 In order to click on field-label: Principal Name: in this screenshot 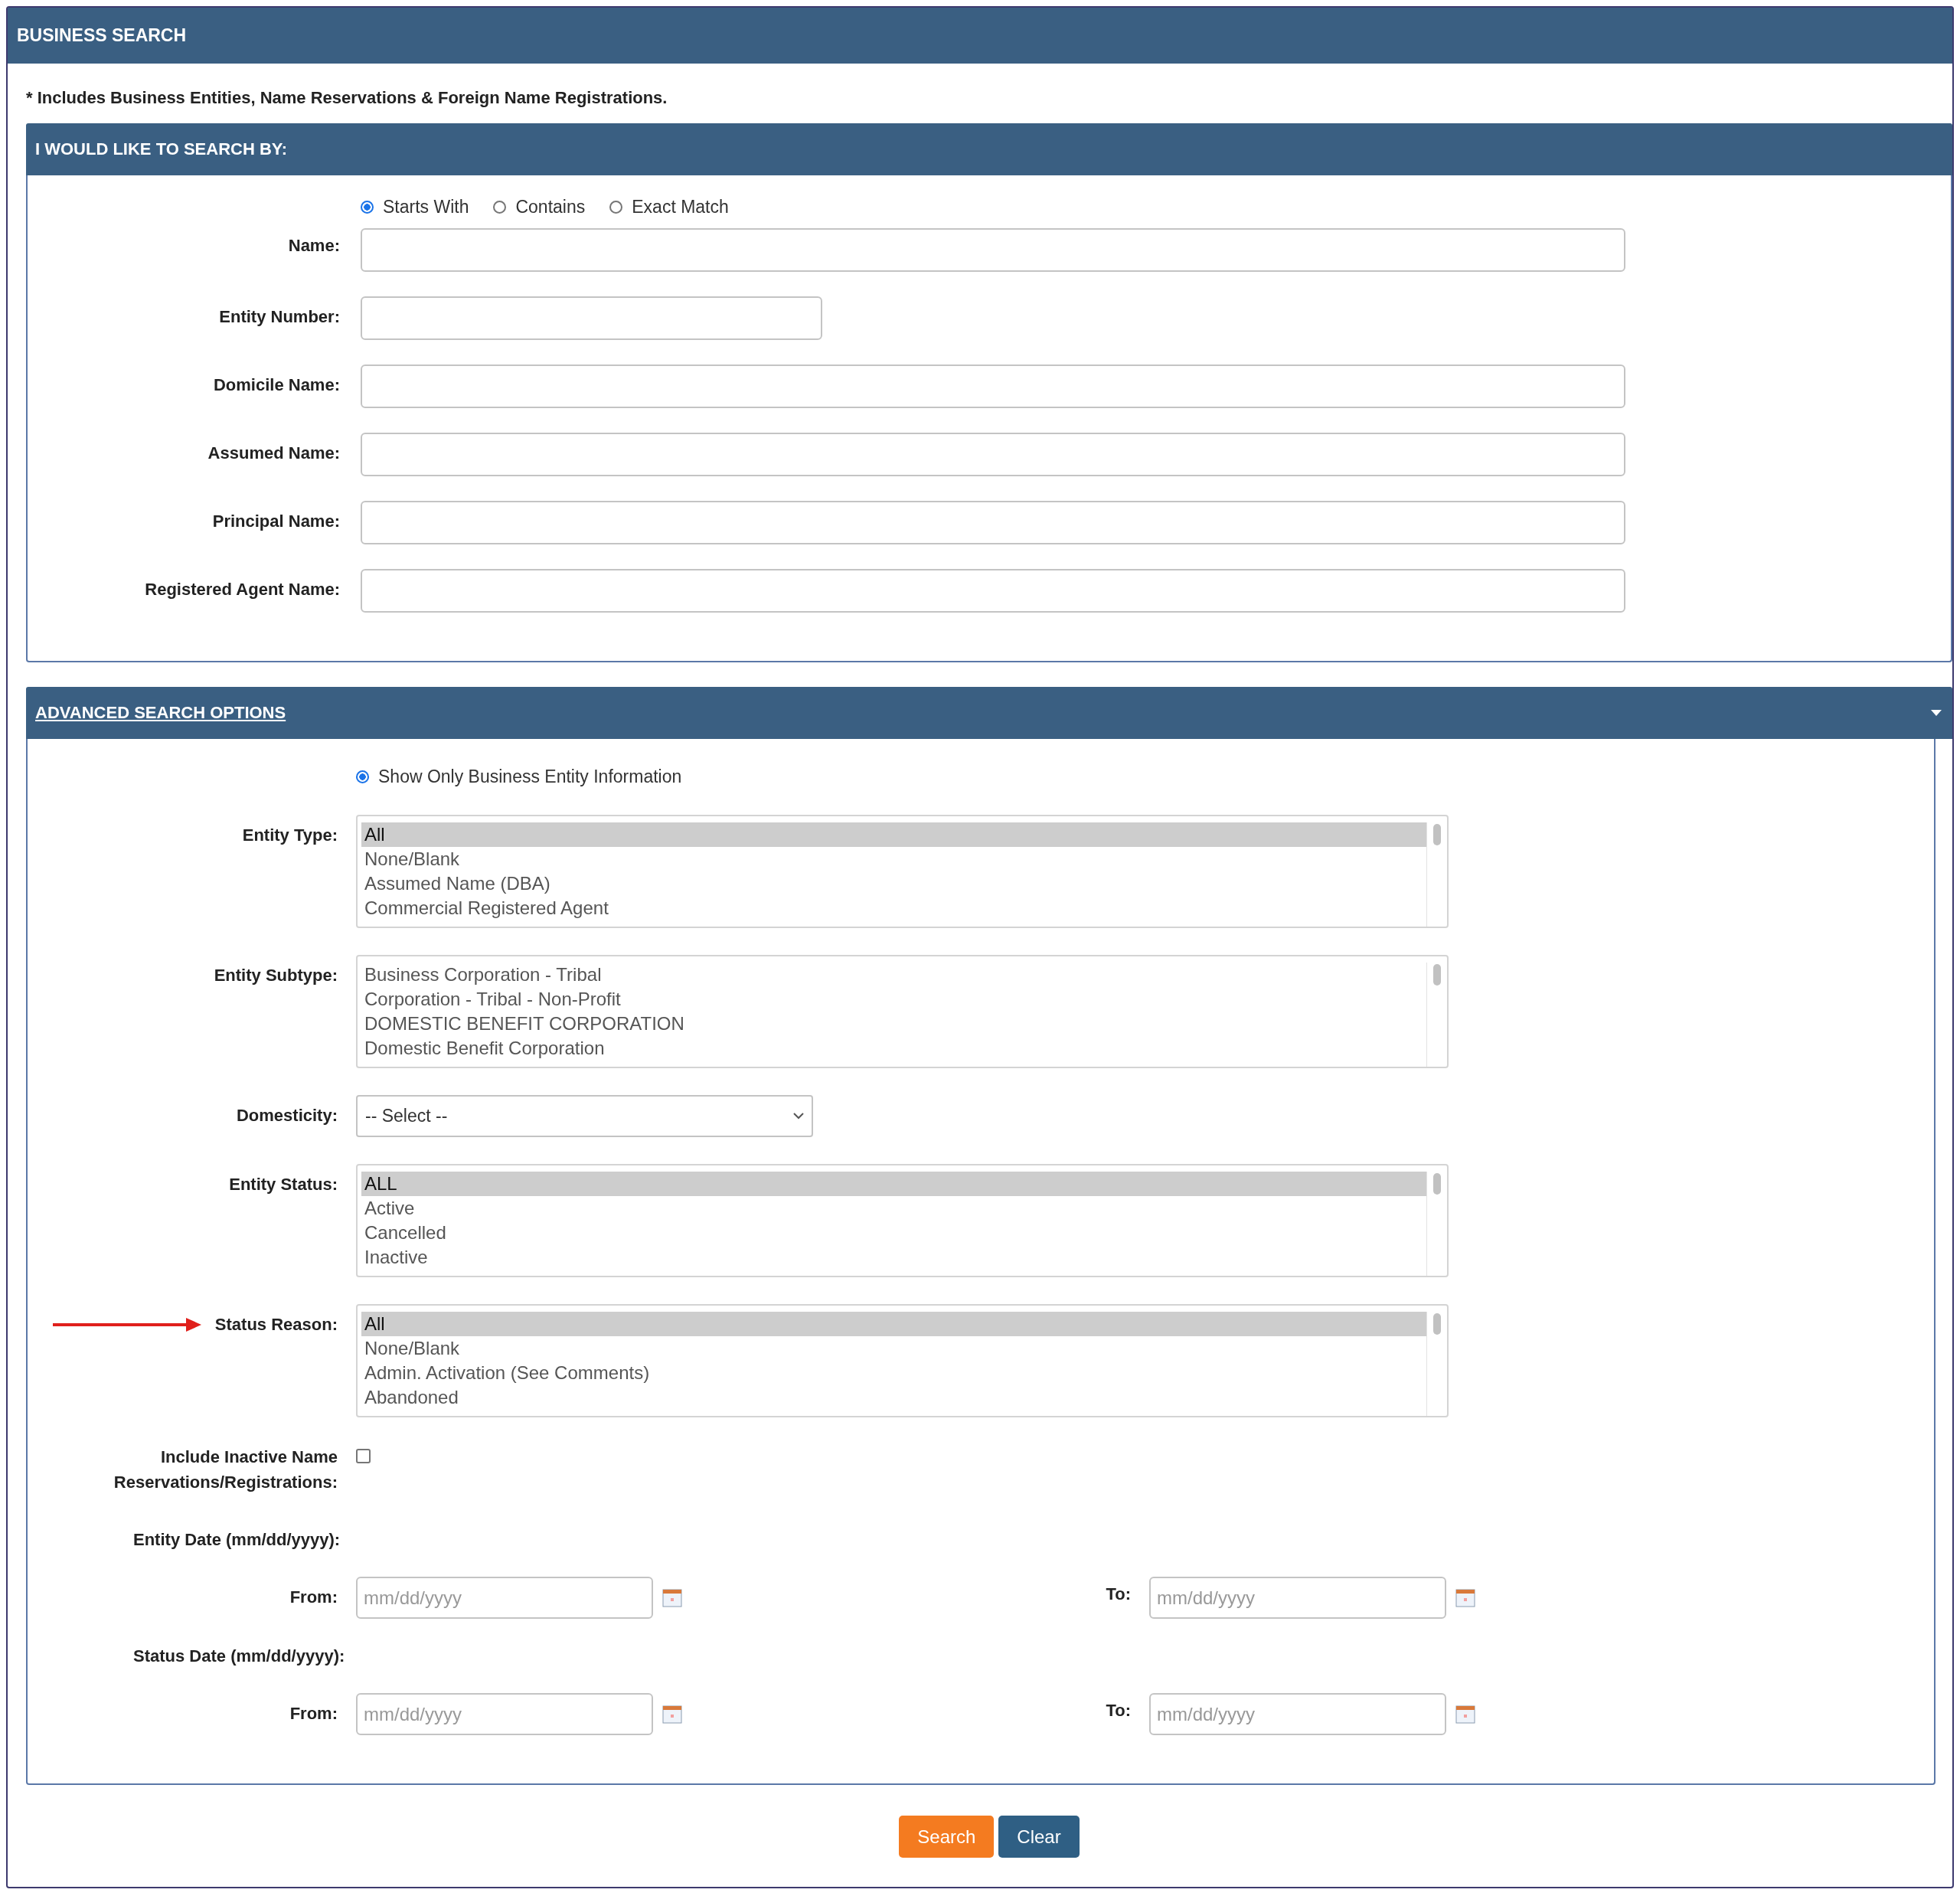, I will do `click(276, 521)`.